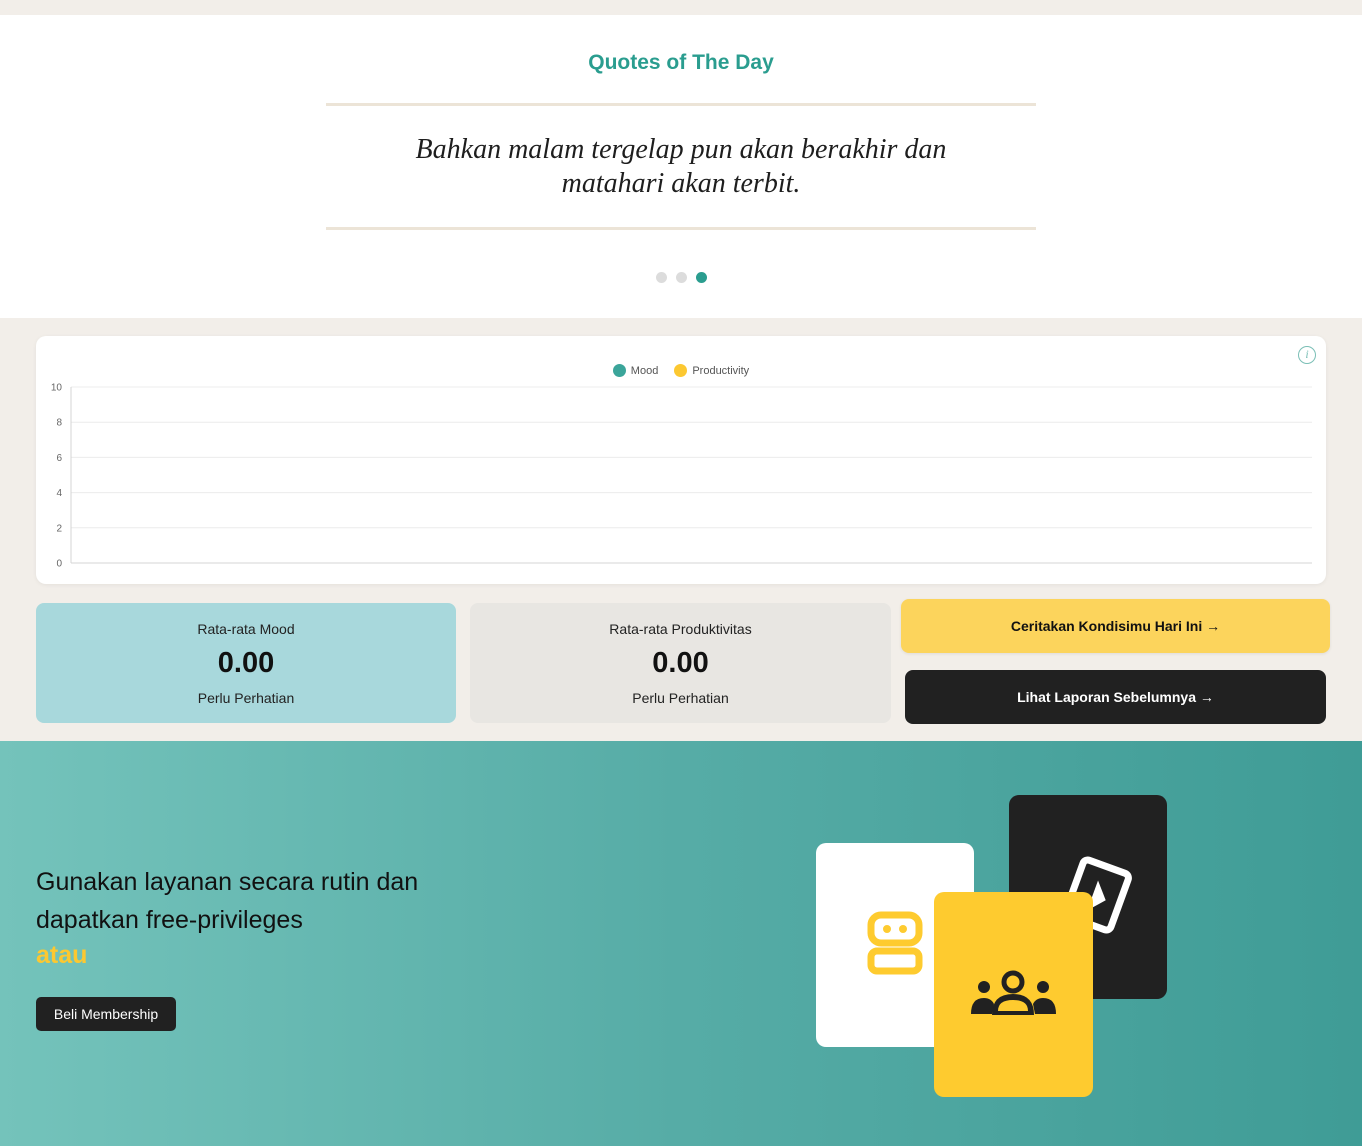 The height and width of the screenshot is (1146, 1362). Describe the element at coordinates (1115, 626) in the screenshot. I see `tell-condition-button: Ceritakan Kondisimu Hari Ini →` at that location.